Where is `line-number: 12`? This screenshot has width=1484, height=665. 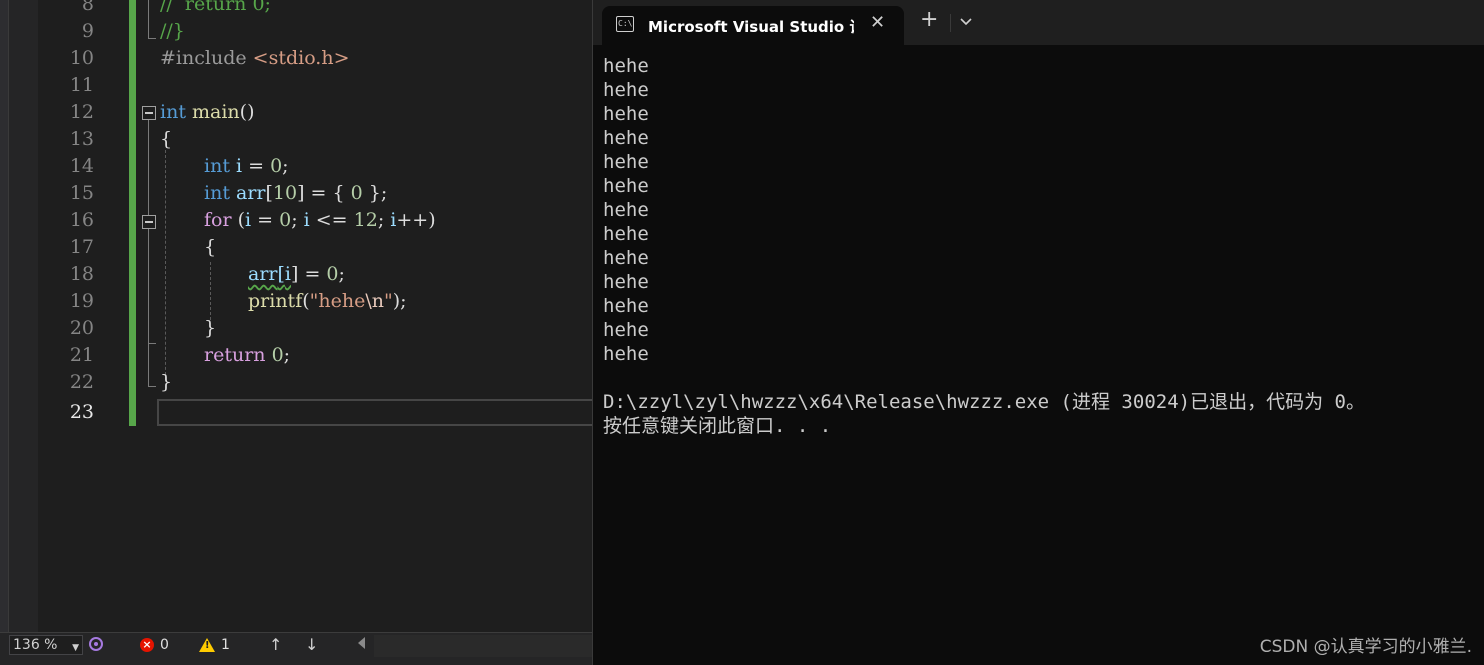
line-number: 12 is located at coordinates (81, 112).